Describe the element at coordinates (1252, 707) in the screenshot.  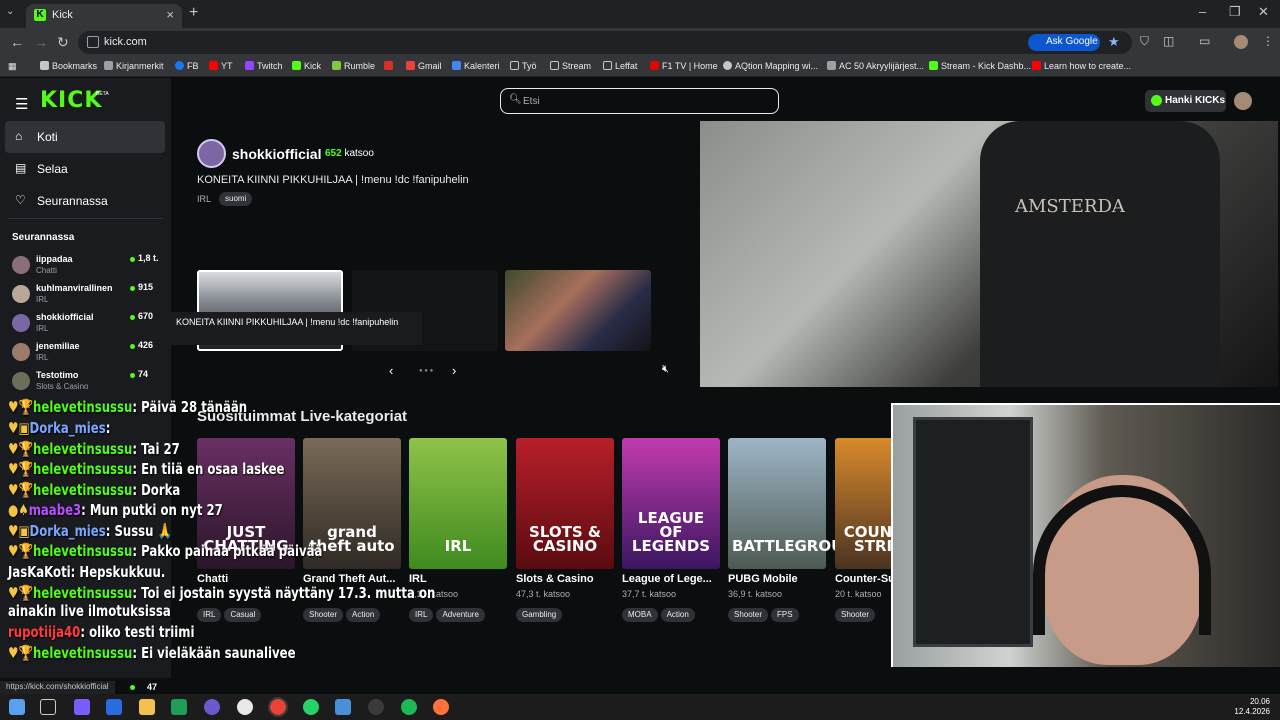
I see `system-clock: 20.06 12.4.2026` at that location.